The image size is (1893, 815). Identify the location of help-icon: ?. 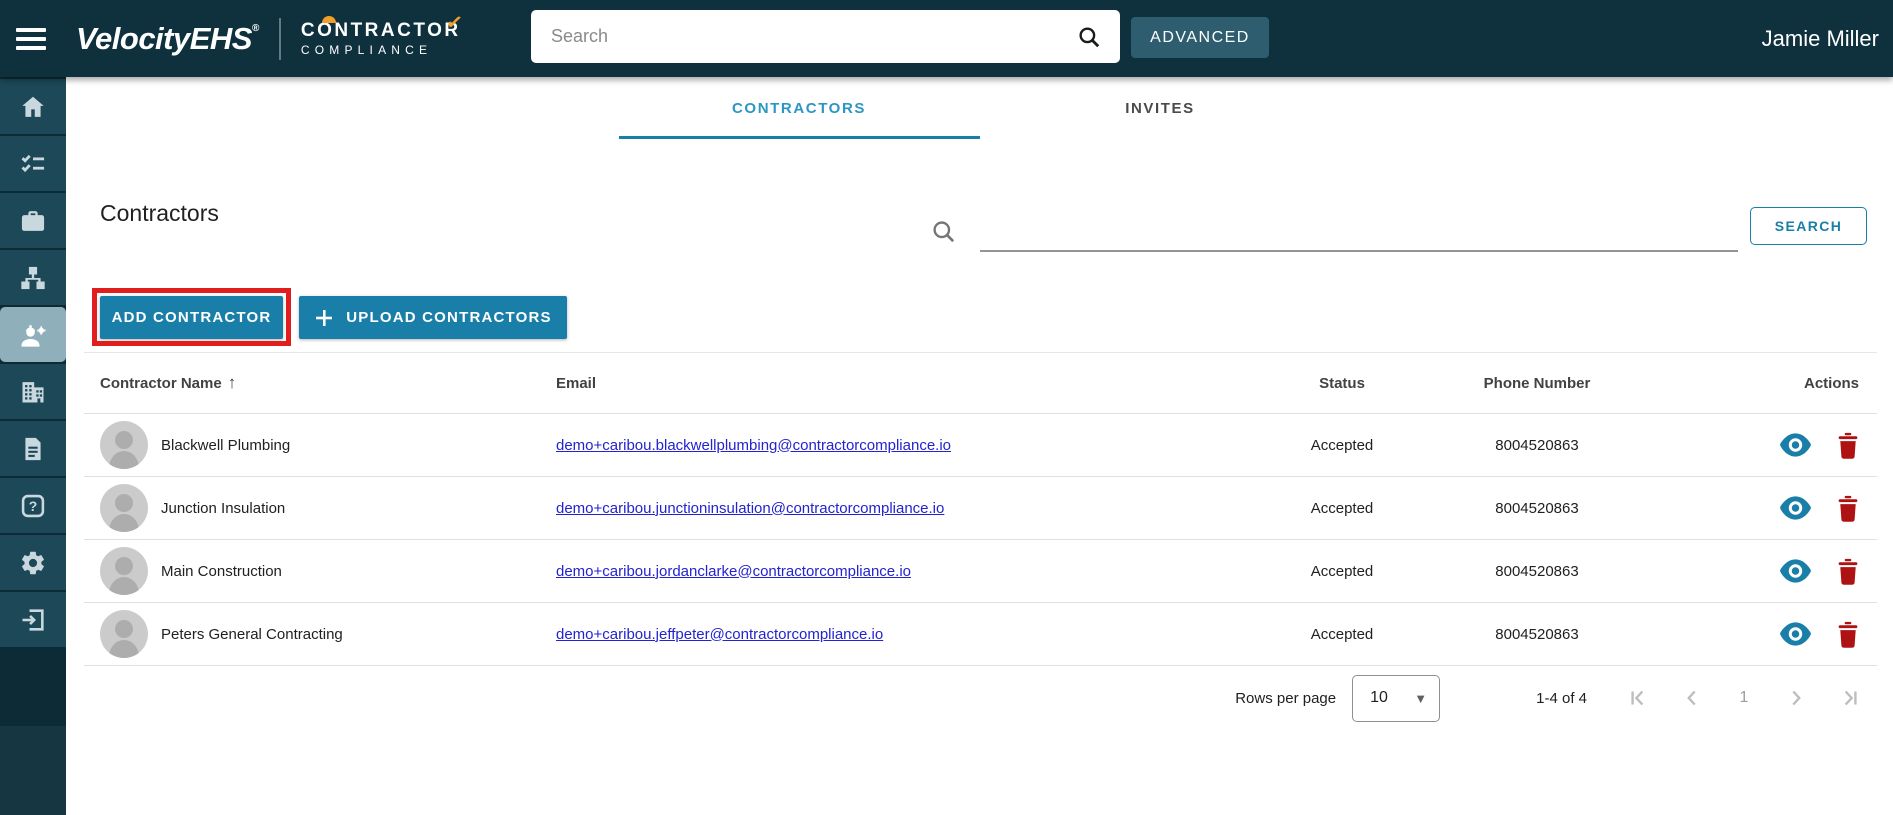
(33, 505).